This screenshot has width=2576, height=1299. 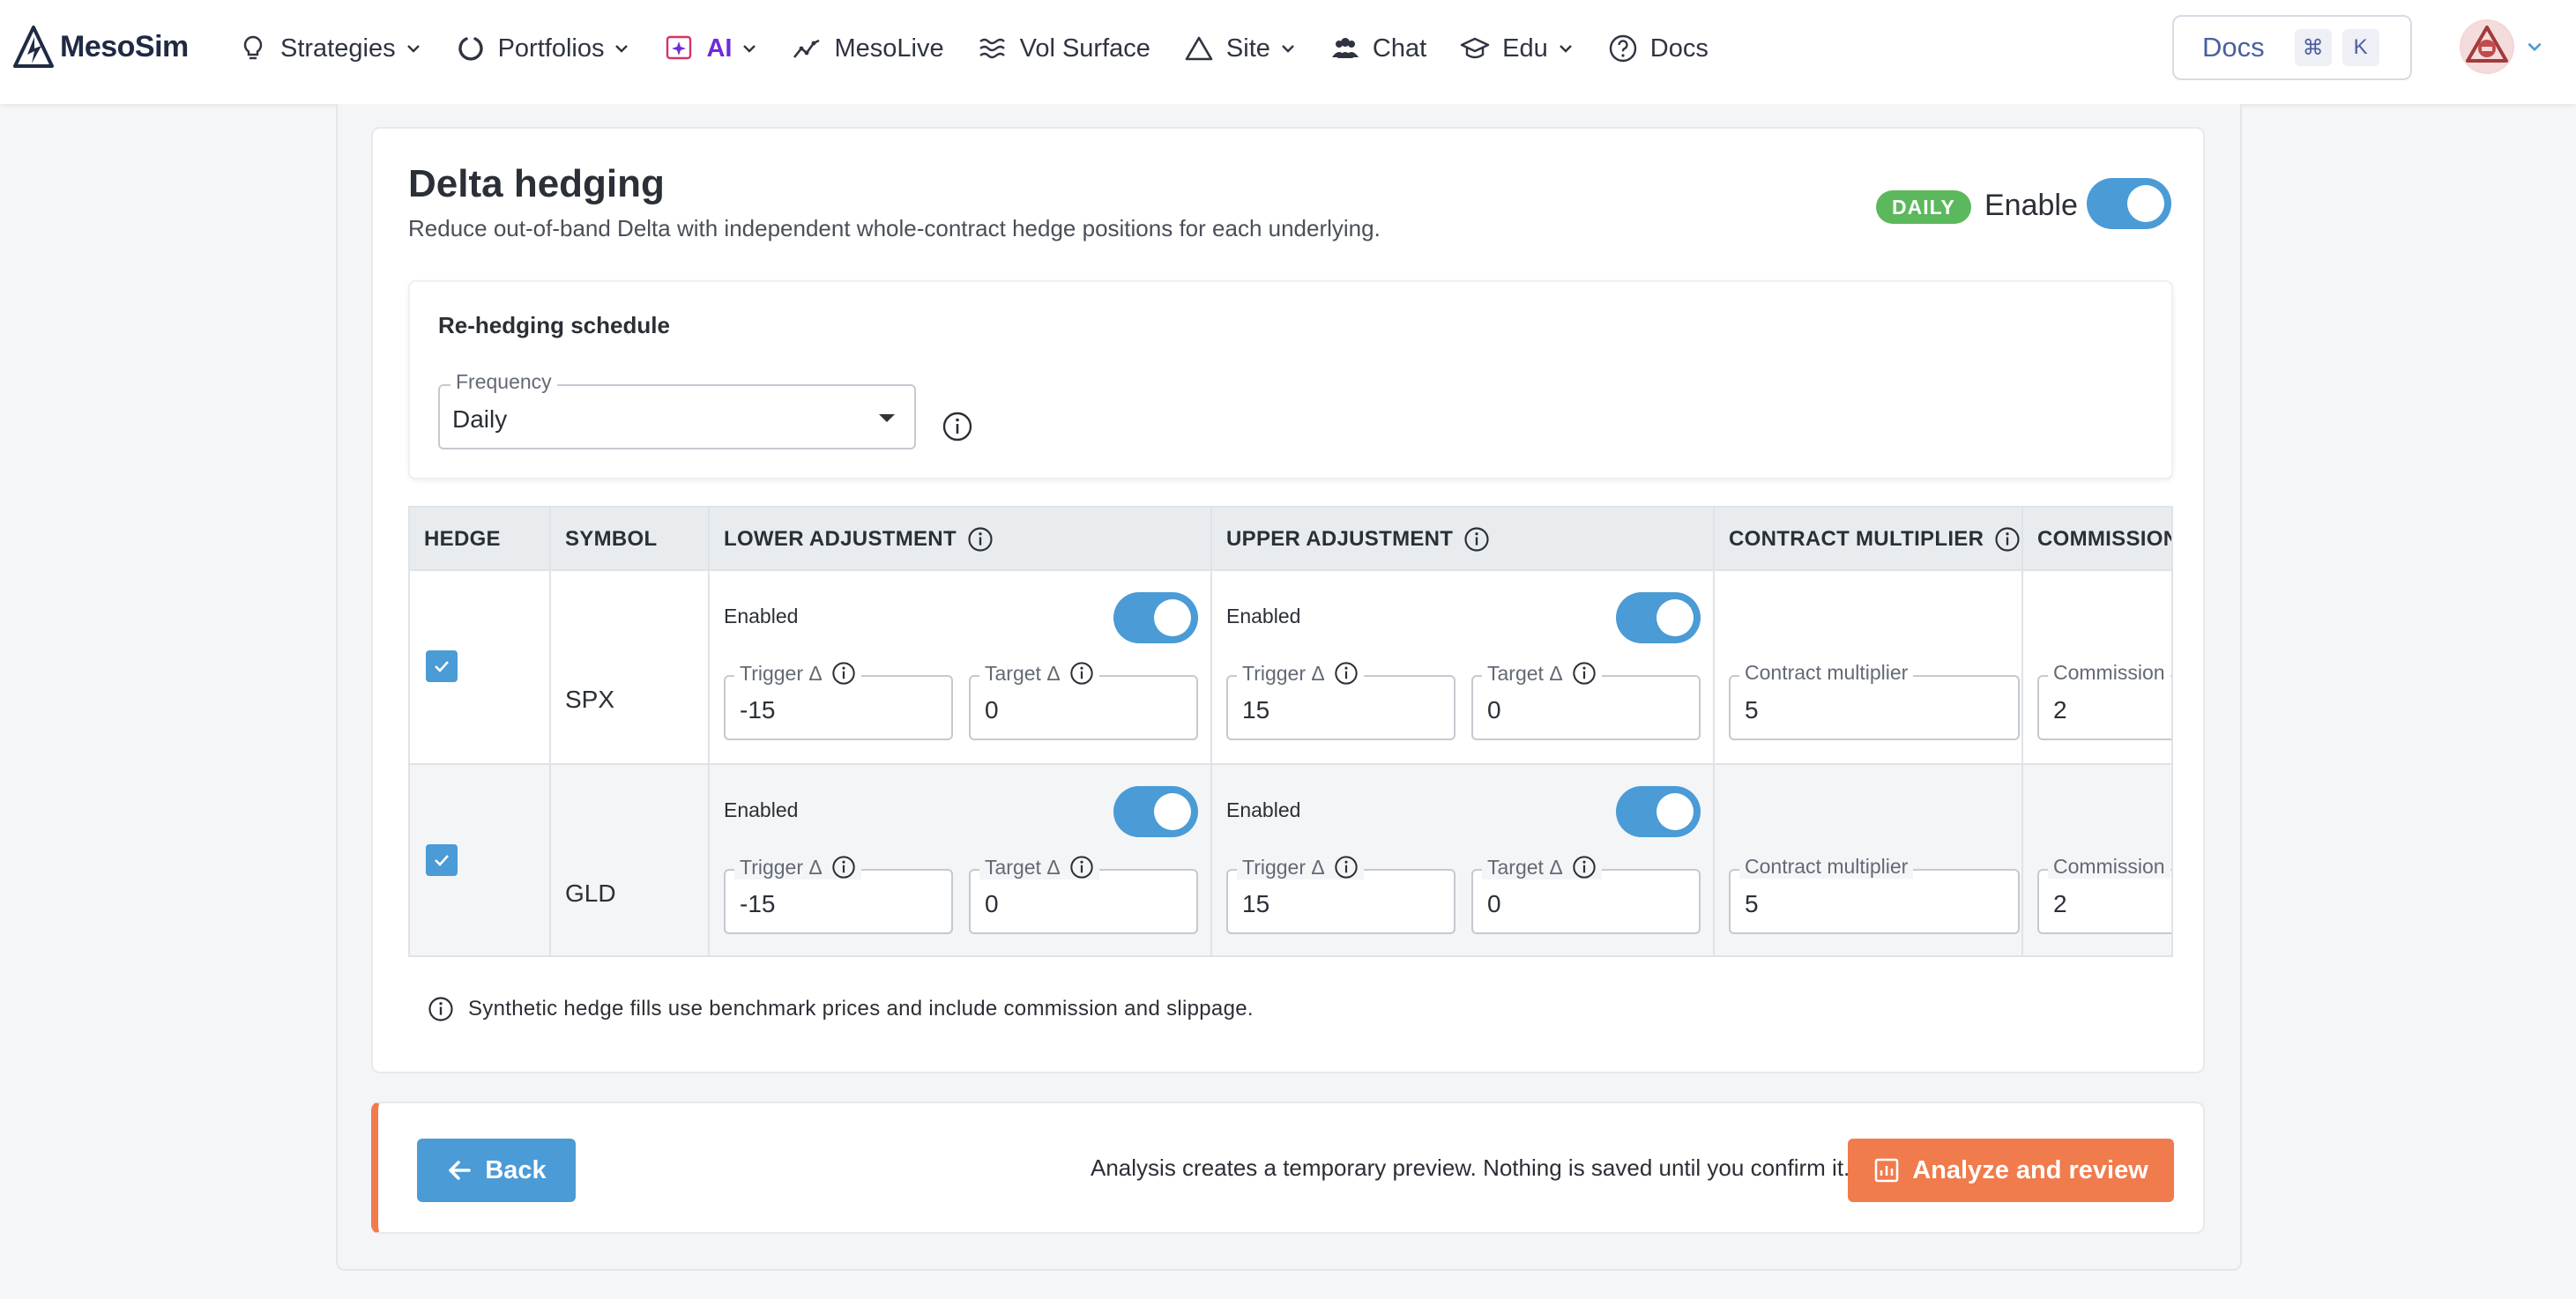 I want to click on nav-mesolive-label: MesoLive, so click(x=889, y=48).